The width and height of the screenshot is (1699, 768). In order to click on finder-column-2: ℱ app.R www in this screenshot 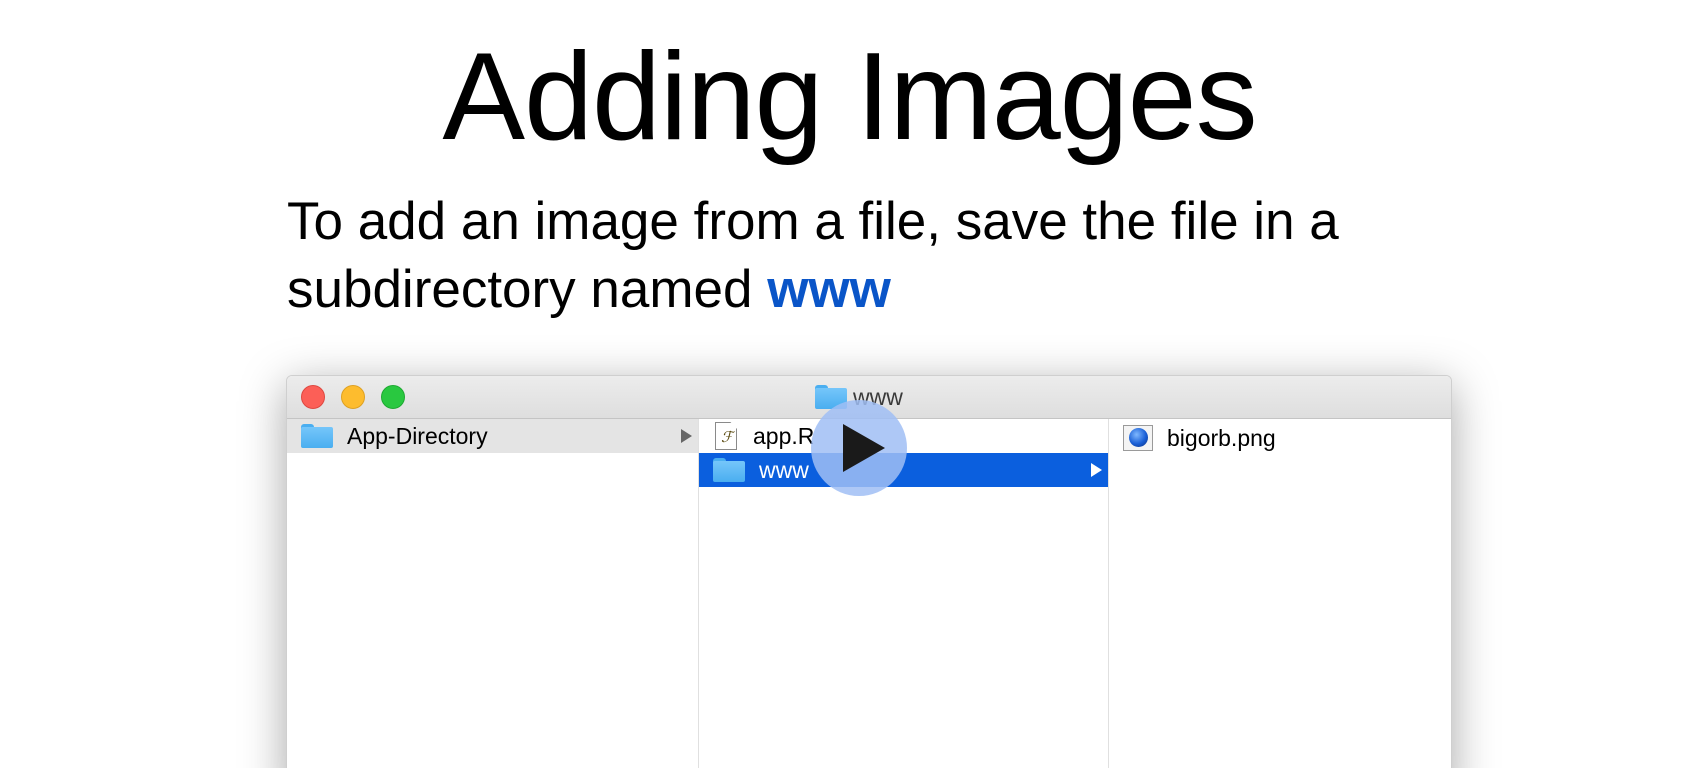, I will do `click(904, 593)`.